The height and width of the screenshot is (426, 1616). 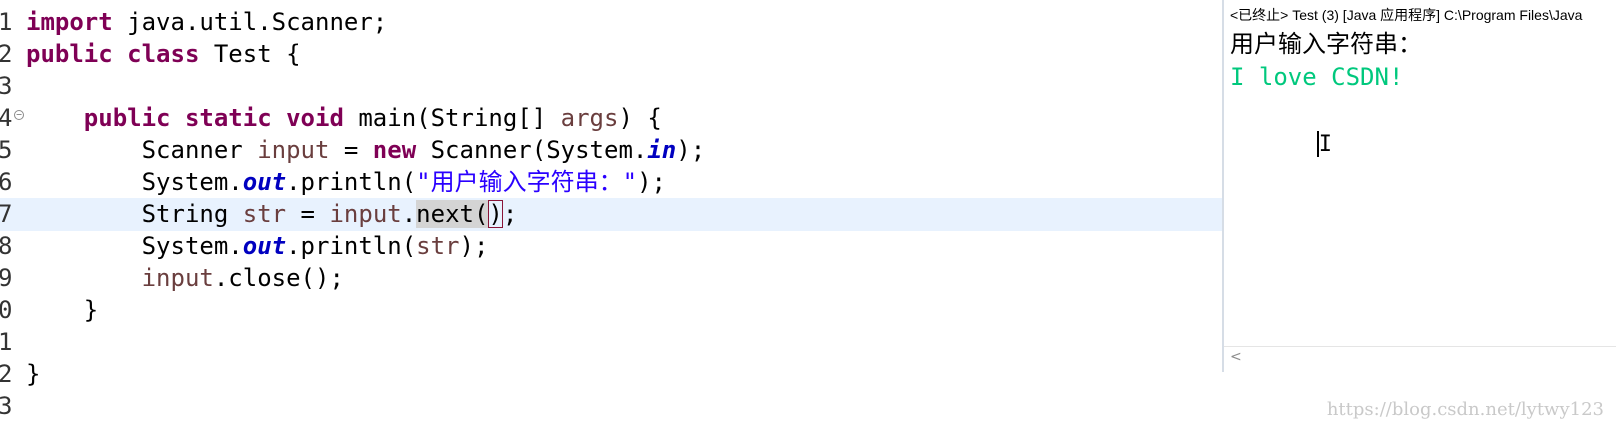 I want to click on code-line: 2}, so click(x=611, y=374).